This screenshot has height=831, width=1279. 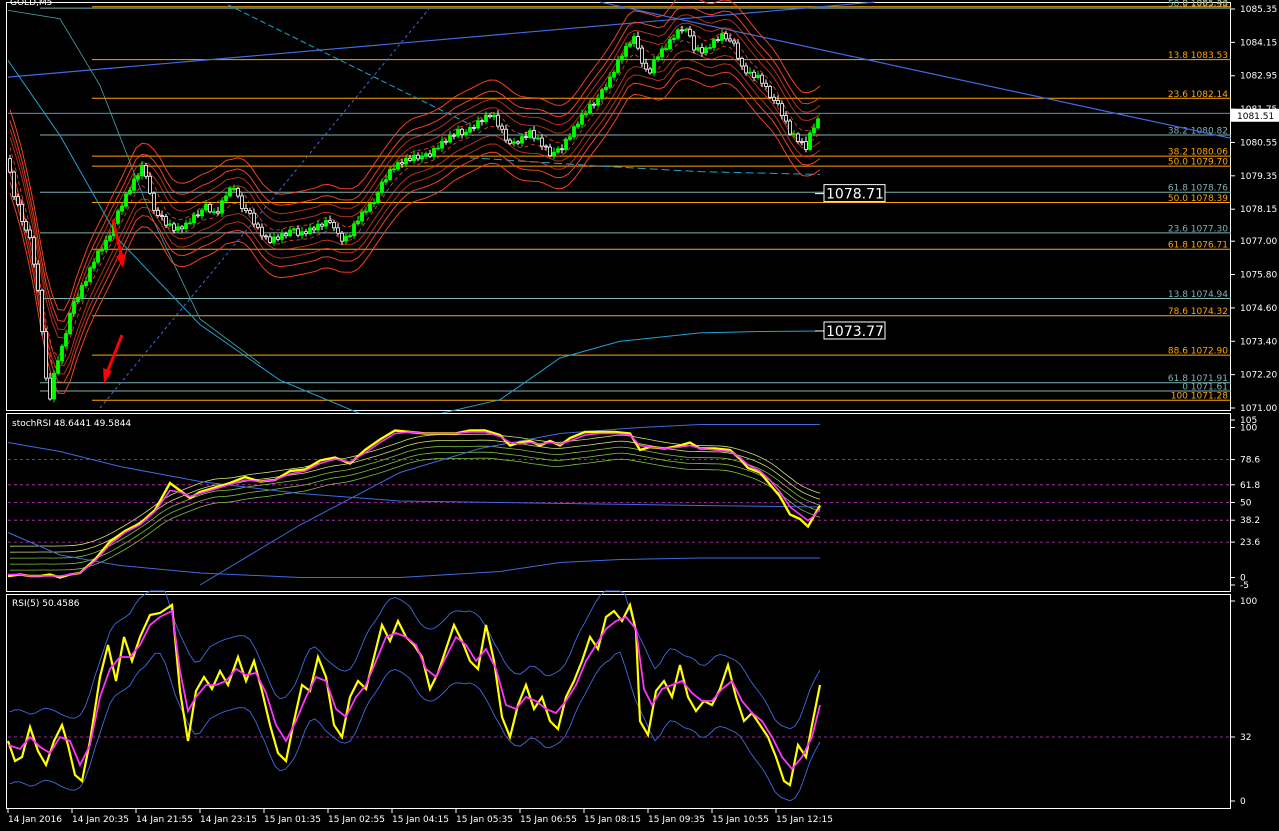 What do you see at coordinates (612, 820) in the screenshot?
I see `time-tick-label: 15 Jan 08:15` at bounding box center [612, 820].